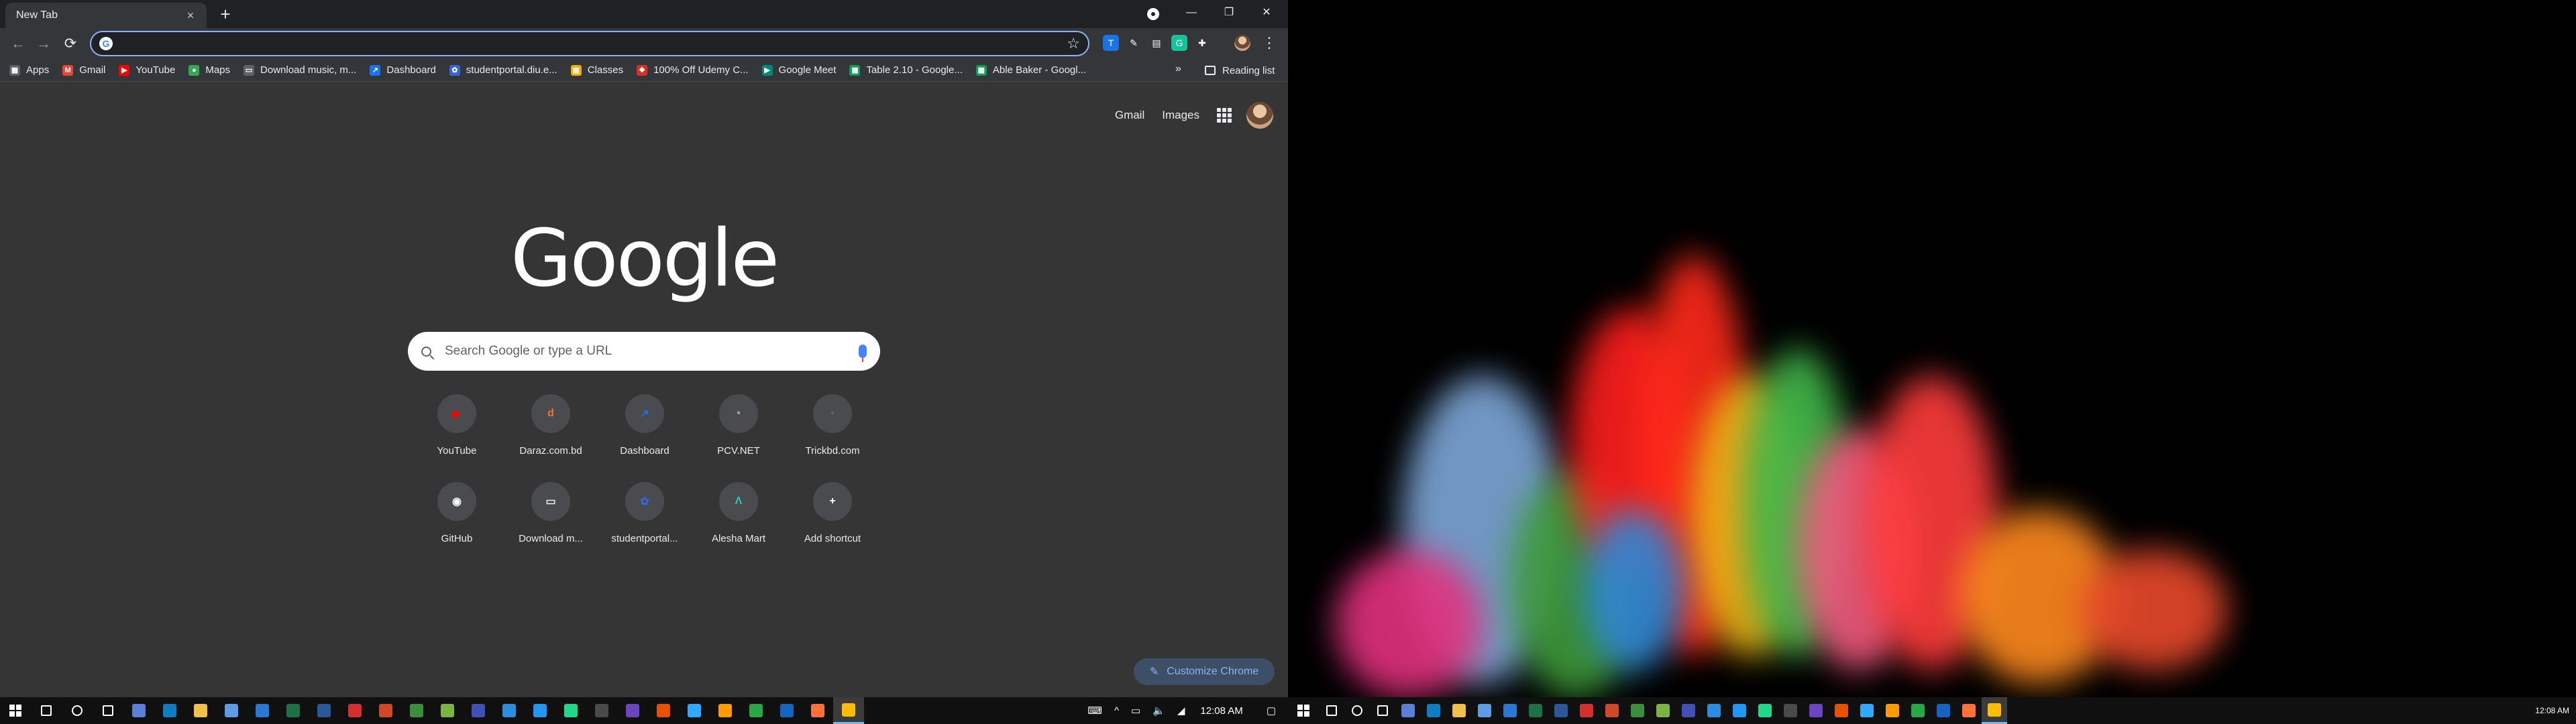 The image size is (2576, 724). I want to click on reload-button: ⟳, so click(70, 44).